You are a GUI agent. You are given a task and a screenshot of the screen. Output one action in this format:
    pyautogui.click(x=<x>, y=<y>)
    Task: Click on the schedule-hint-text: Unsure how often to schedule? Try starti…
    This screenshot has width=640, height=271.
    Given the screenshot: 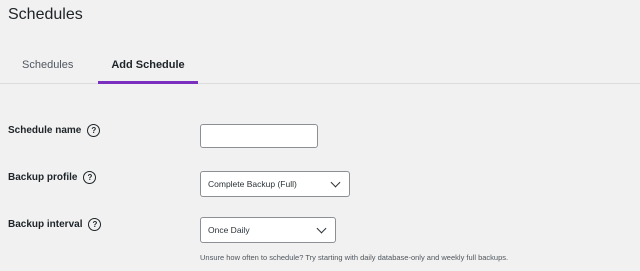 What is the action you would take?
    pyautogui.click(x=354, y=257)
    